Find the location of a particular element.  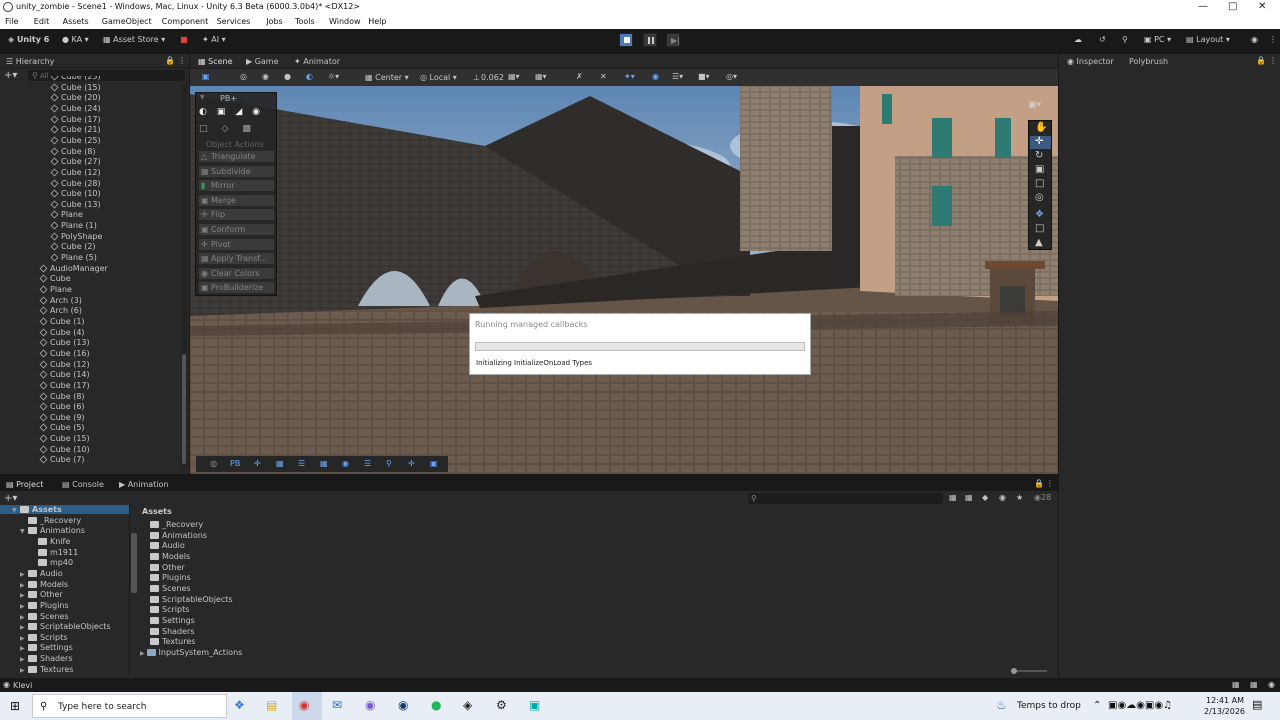

hierarchy-item: Cube (5) is located at coordinates (62, 427).